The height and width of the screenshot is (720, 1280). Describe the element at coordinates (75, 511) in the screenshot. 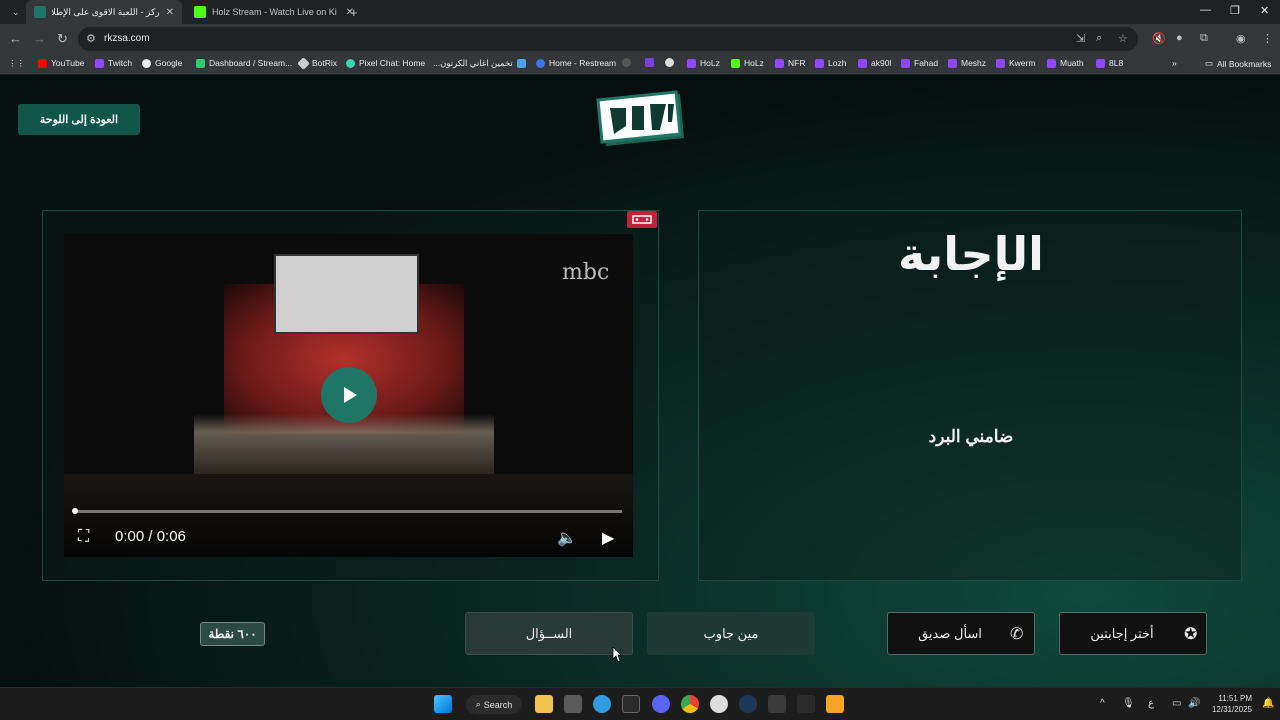

I see `progress-handle` at that location.